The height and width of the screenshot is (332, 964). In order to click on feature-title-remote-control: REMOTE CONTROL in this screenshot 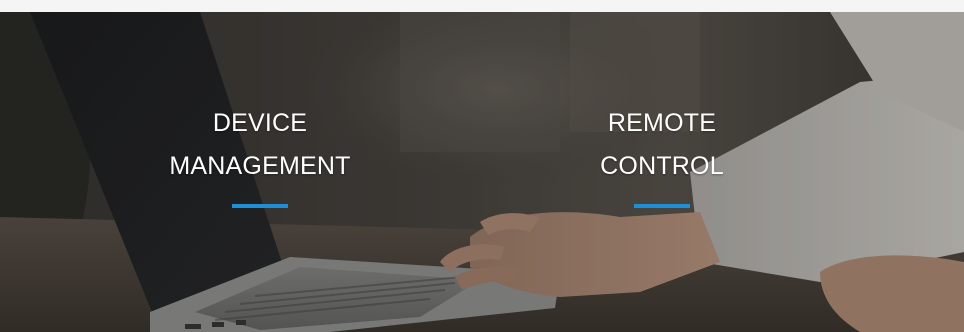, I will do `click(662, 144)`.